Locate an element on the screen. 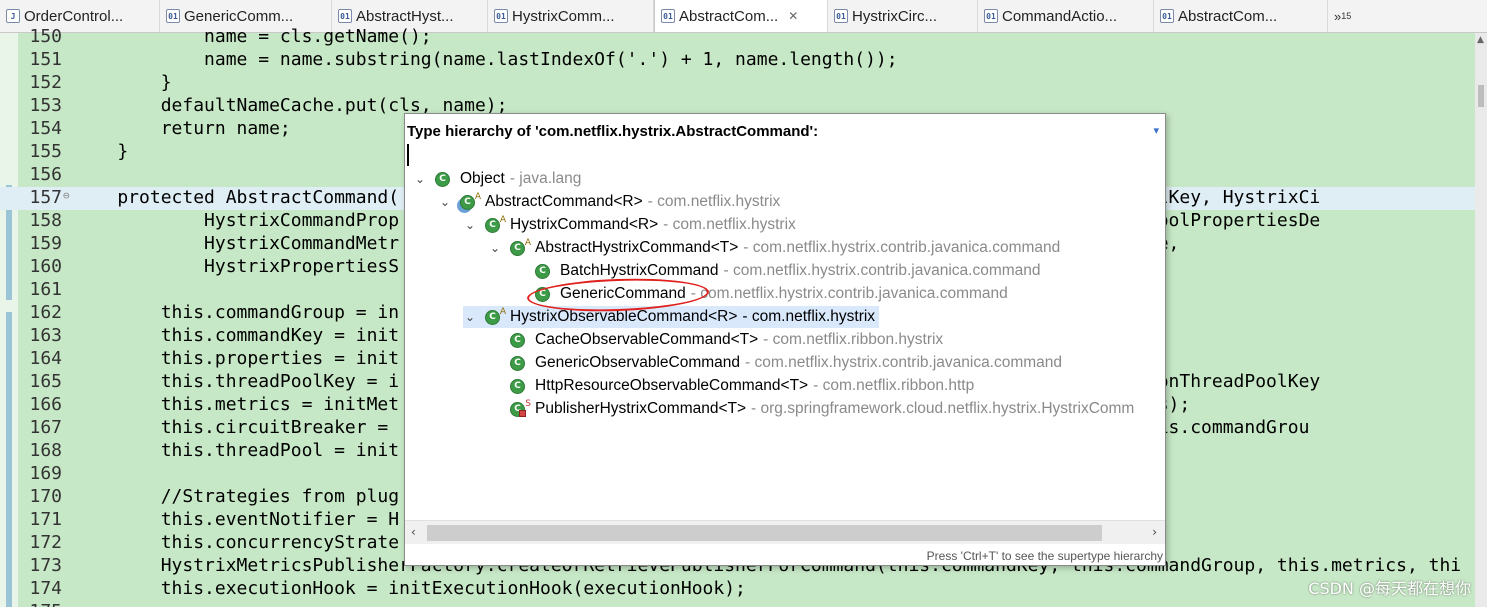 This screenshot has height=607, width=1487. line-number: 151 is located at coordinates (45, 59).